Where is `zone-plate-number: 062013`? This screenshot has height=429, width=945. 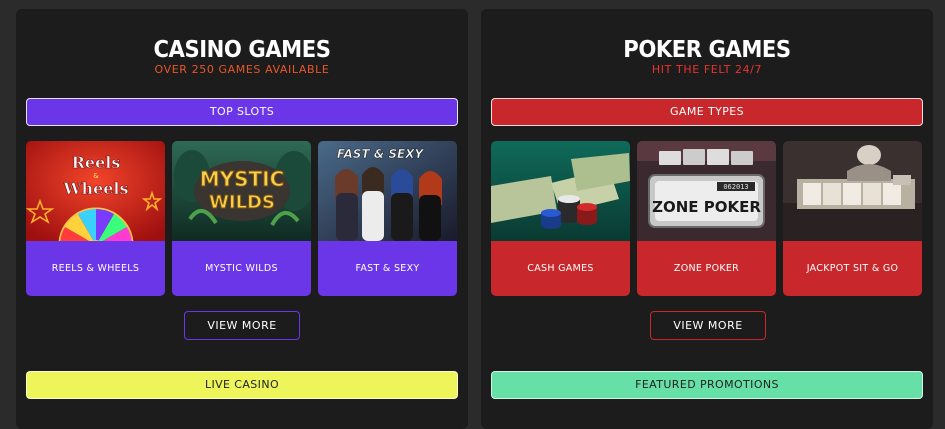 zone-plate-number: 062013 is located at coordinates (735, 187).